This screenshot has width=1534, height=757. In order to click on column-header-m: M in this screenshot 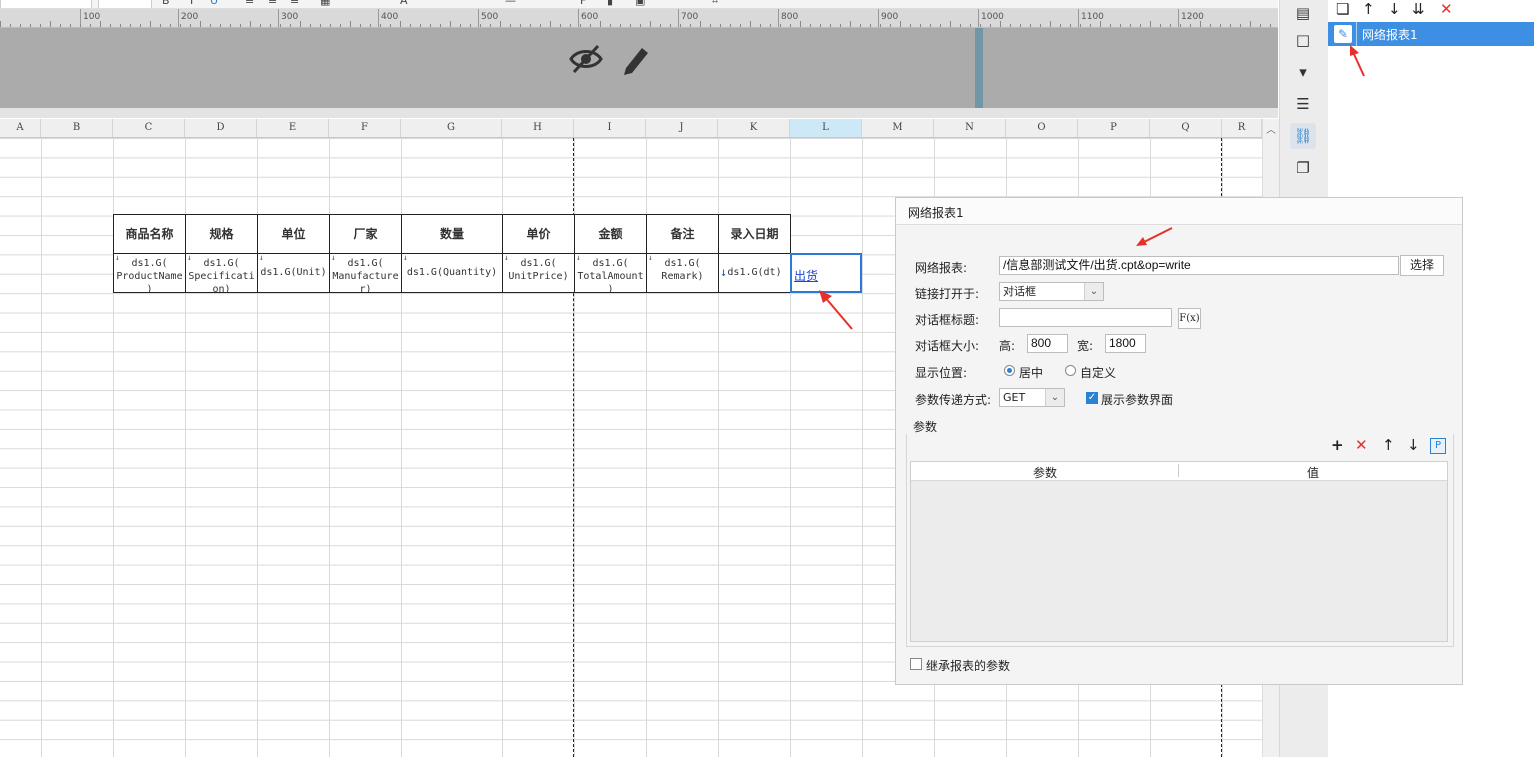, I will do `click(898, 128)`.